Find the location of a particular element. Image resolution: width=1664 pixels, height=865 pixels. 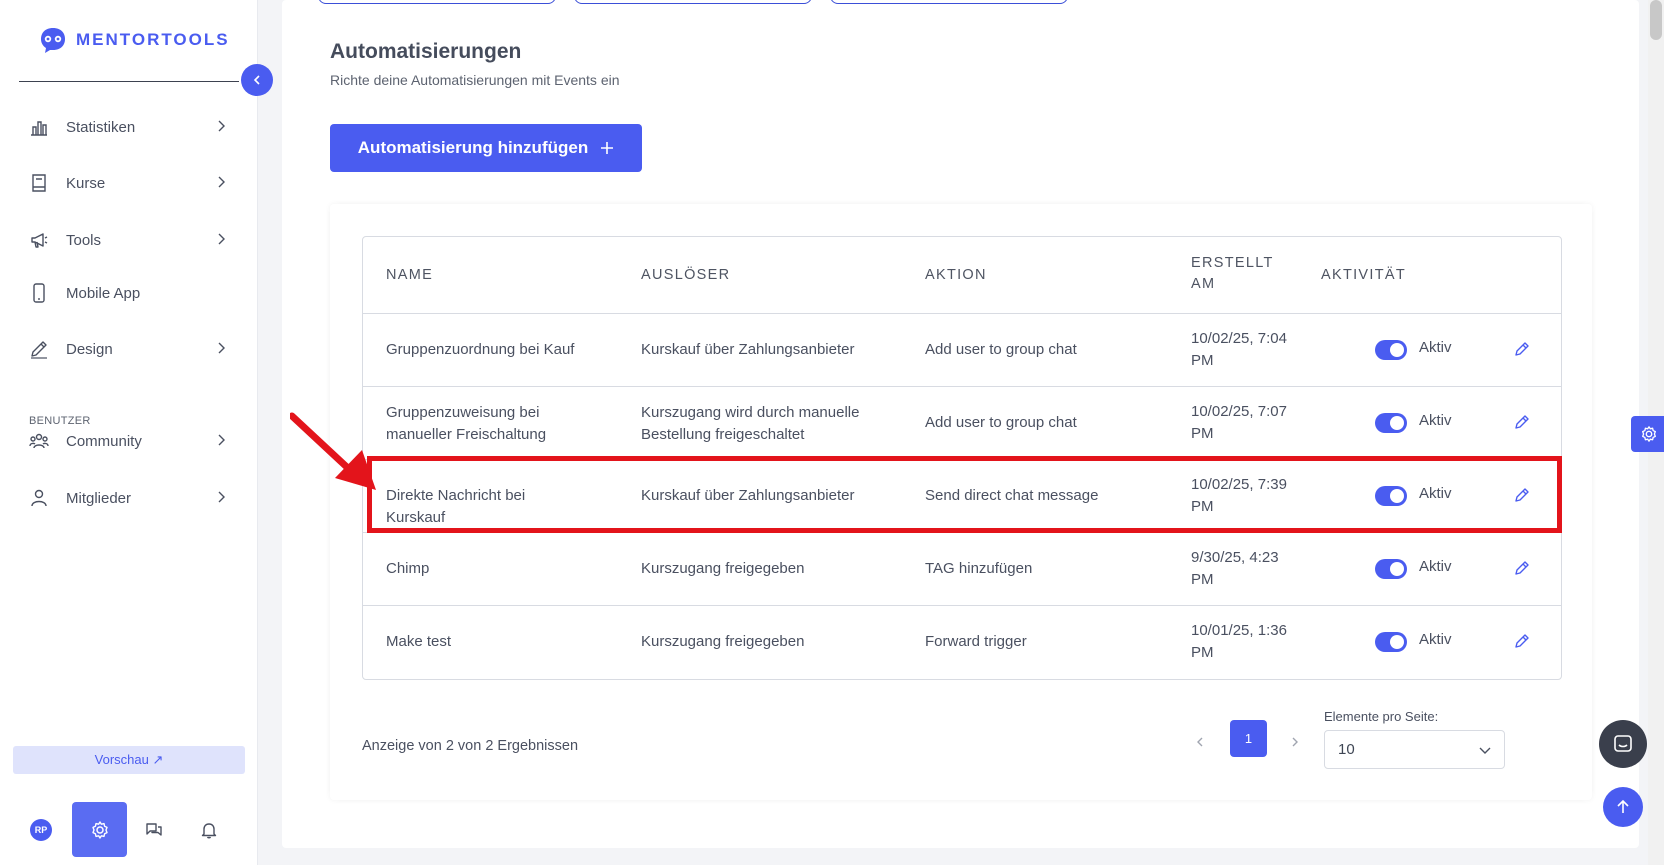

group-icon is located at coordinates (39, 441).